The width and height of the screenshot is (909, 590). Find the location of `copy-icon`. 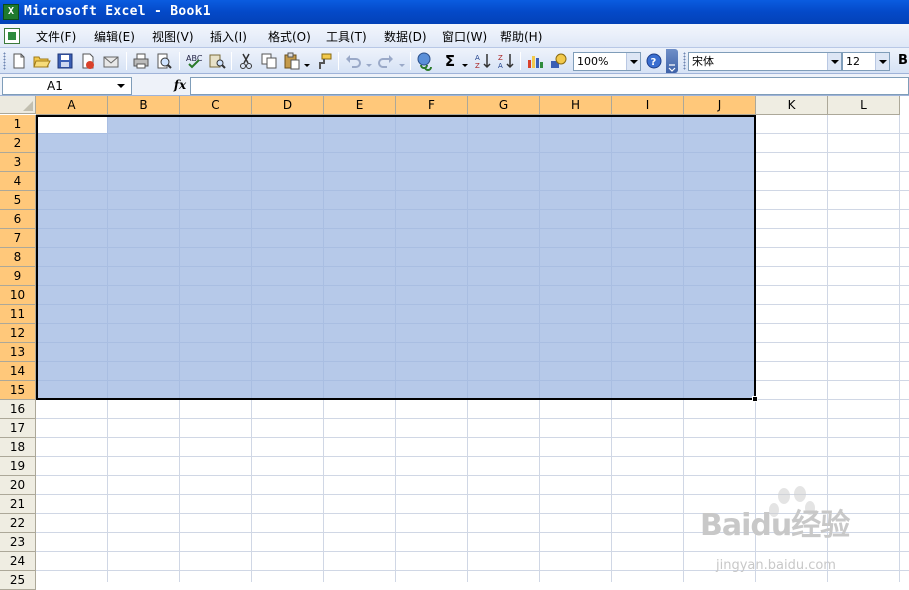

copy-icon is located at coordinates (269, 61).